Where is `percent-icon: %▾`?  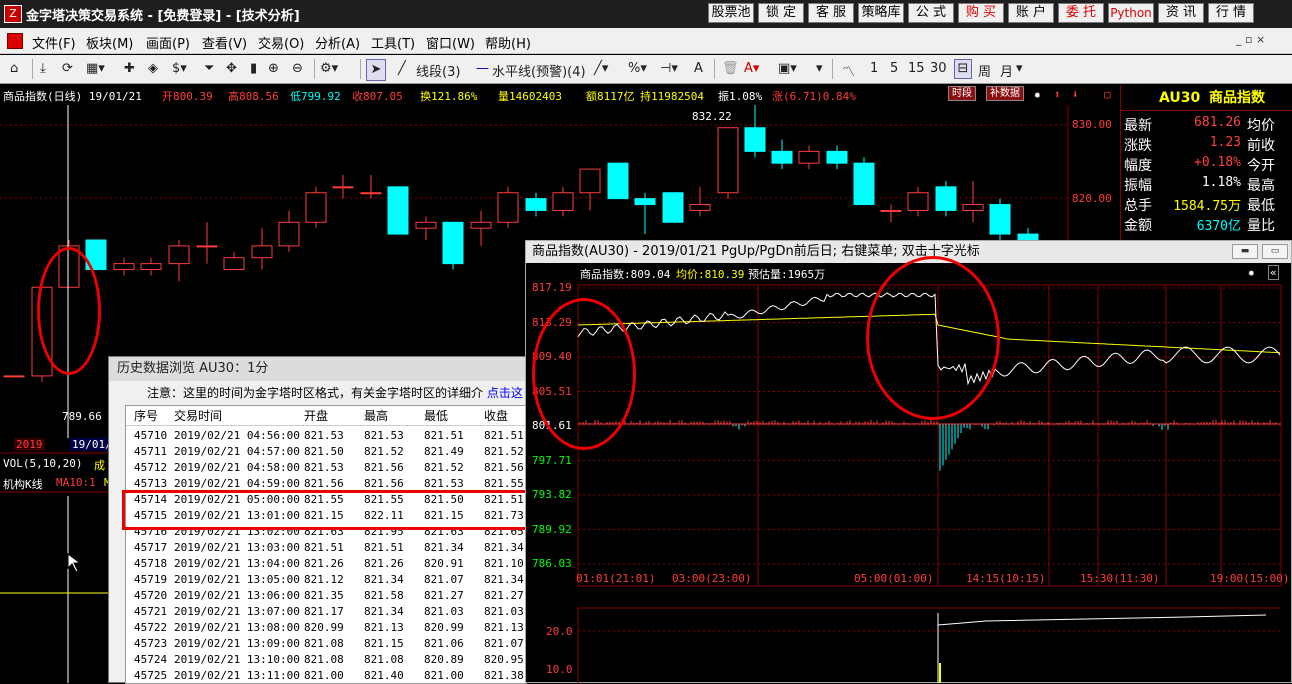
percent-icon: %▾ is located at coordinates (637, 68).